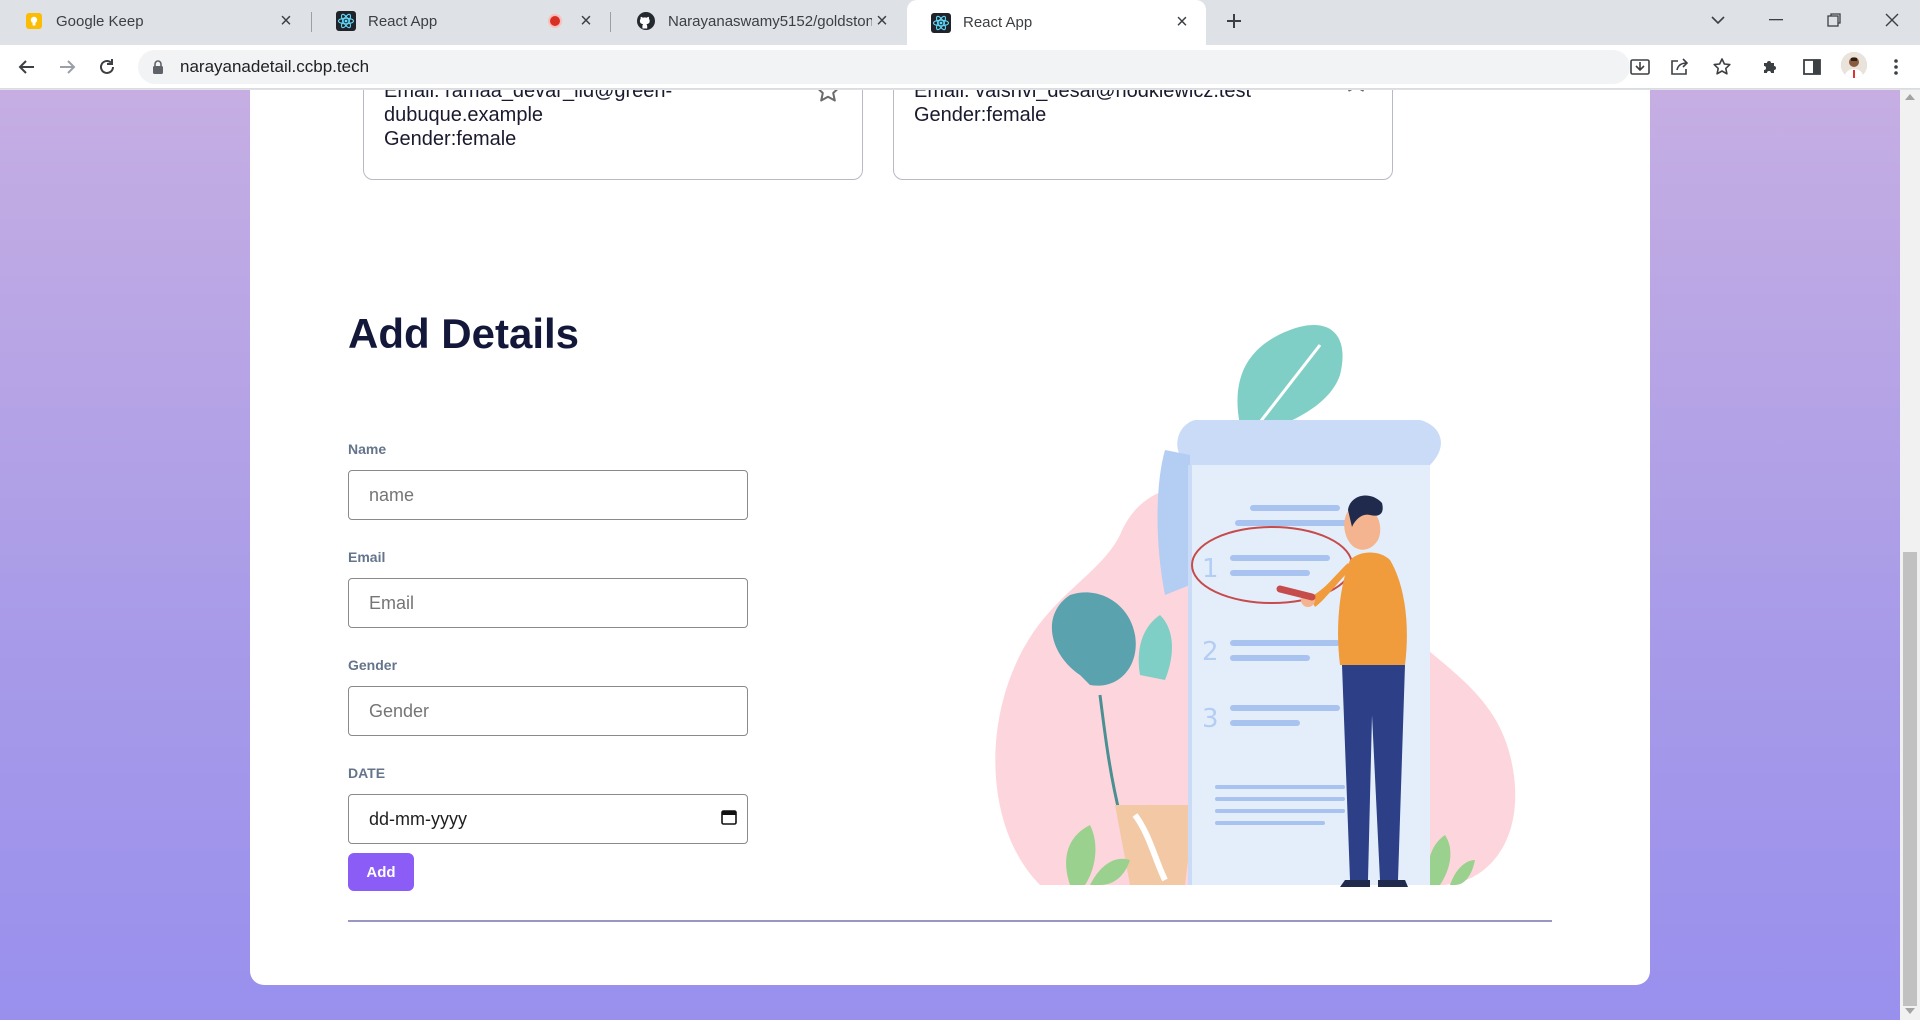 This screenshot has width=1920, height=1020. I want to click on forward-arrow-icon, so click(67, 67).